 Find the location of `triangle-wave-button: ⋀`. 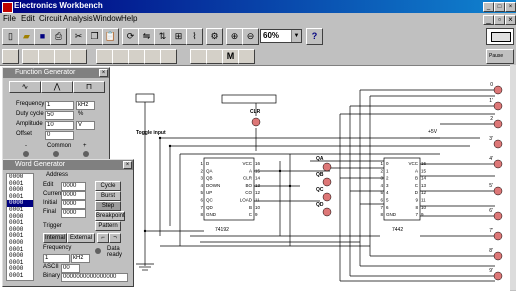

triangle-wave-button: ⋀ is located at coordinates (57, 87).